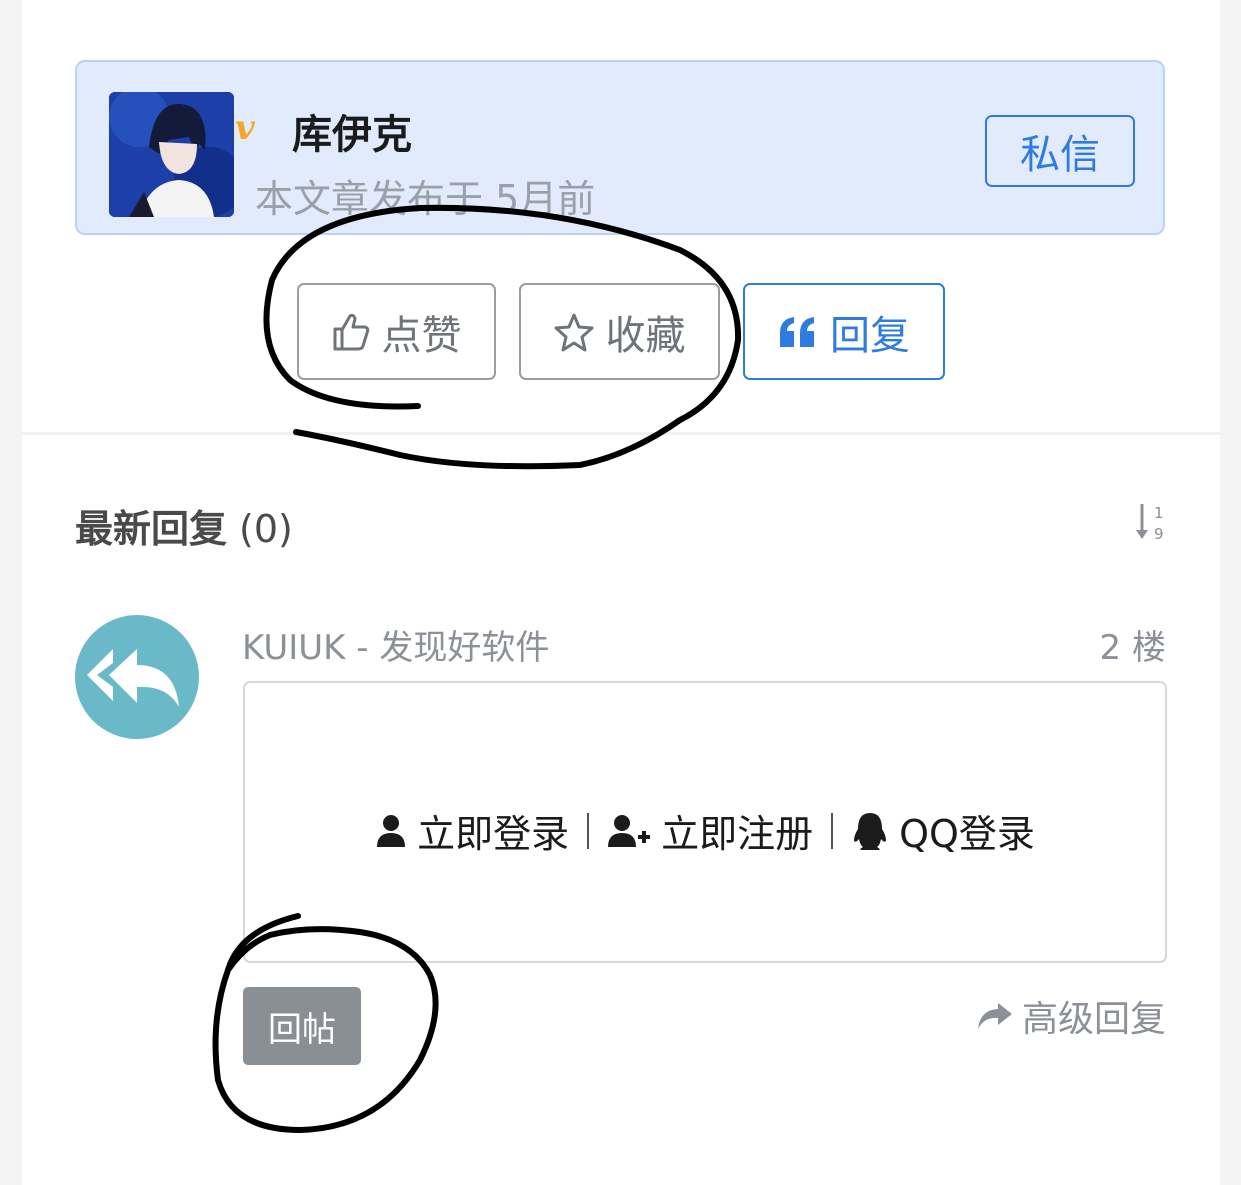  I want to click on quote-icon, so click(798, 332).